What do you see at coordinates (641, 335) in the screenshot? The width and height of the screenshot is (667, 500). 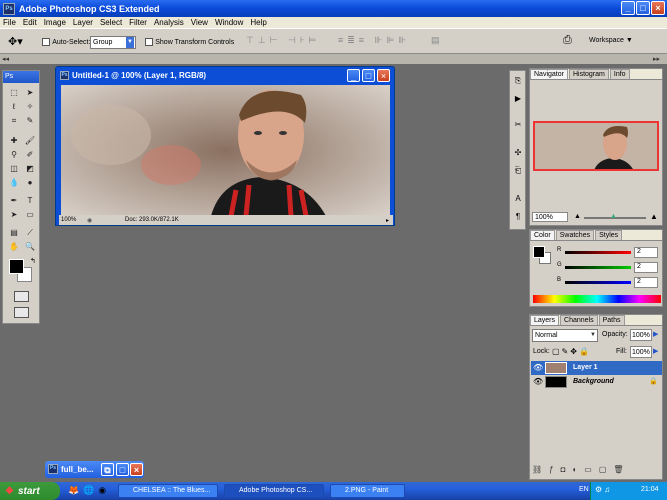 I see `opacity-field: 100%` at bounding box center [641, 335].